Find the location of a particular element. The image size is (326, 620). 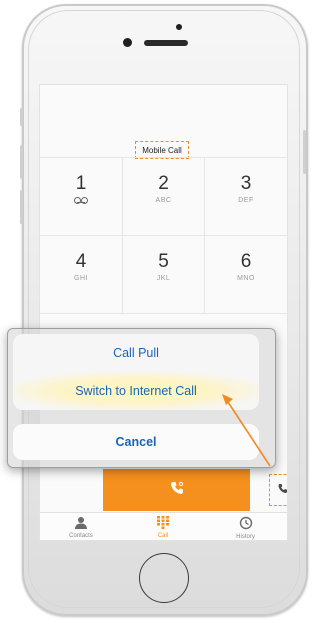

keypad-icon is located at coordinates (163, 524).